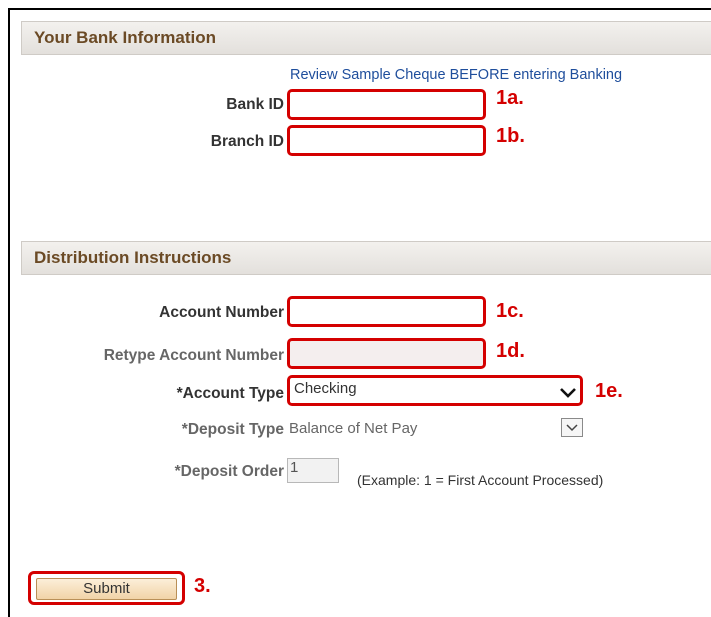  I want to click on account-type-label: *Account Type, so click(230, 393).